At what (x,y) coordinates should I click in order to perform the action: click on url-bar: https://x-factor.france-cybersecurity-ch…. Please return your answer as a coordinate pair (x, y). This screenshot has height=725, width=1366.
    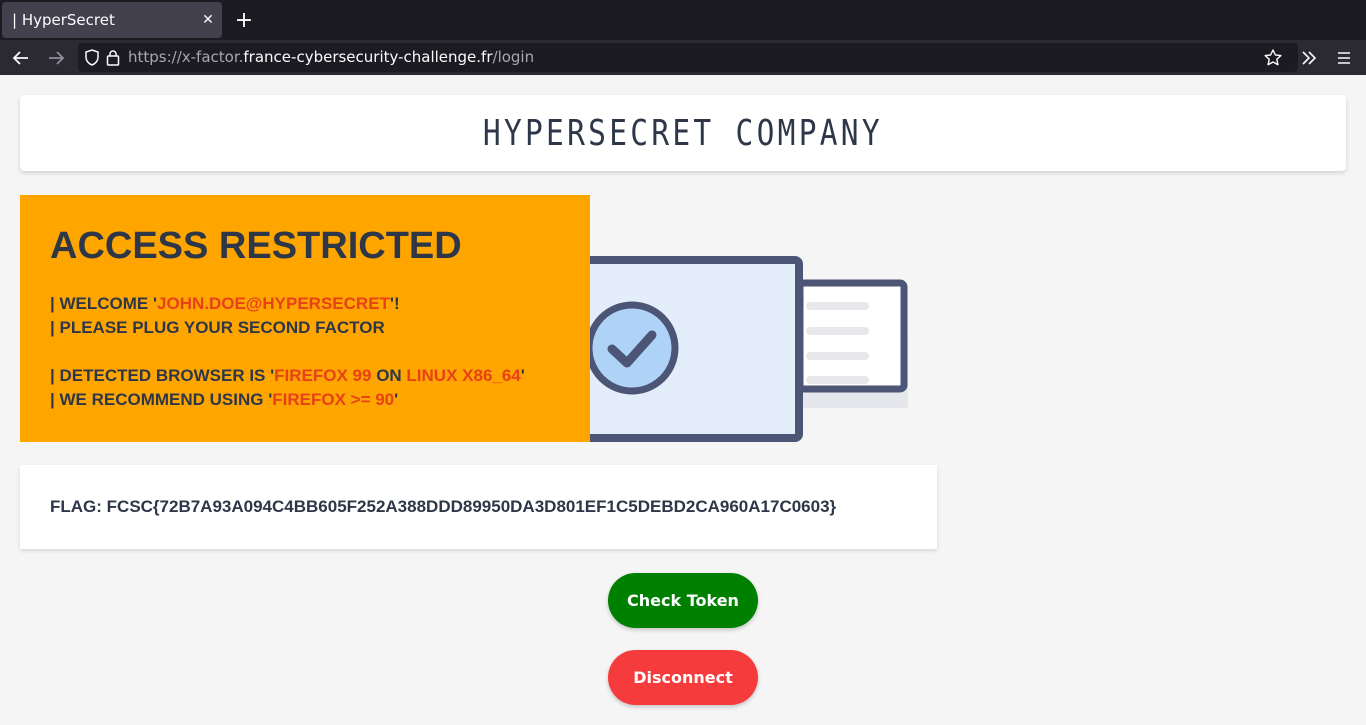
    Looking at the image, I should click on (688, 57).